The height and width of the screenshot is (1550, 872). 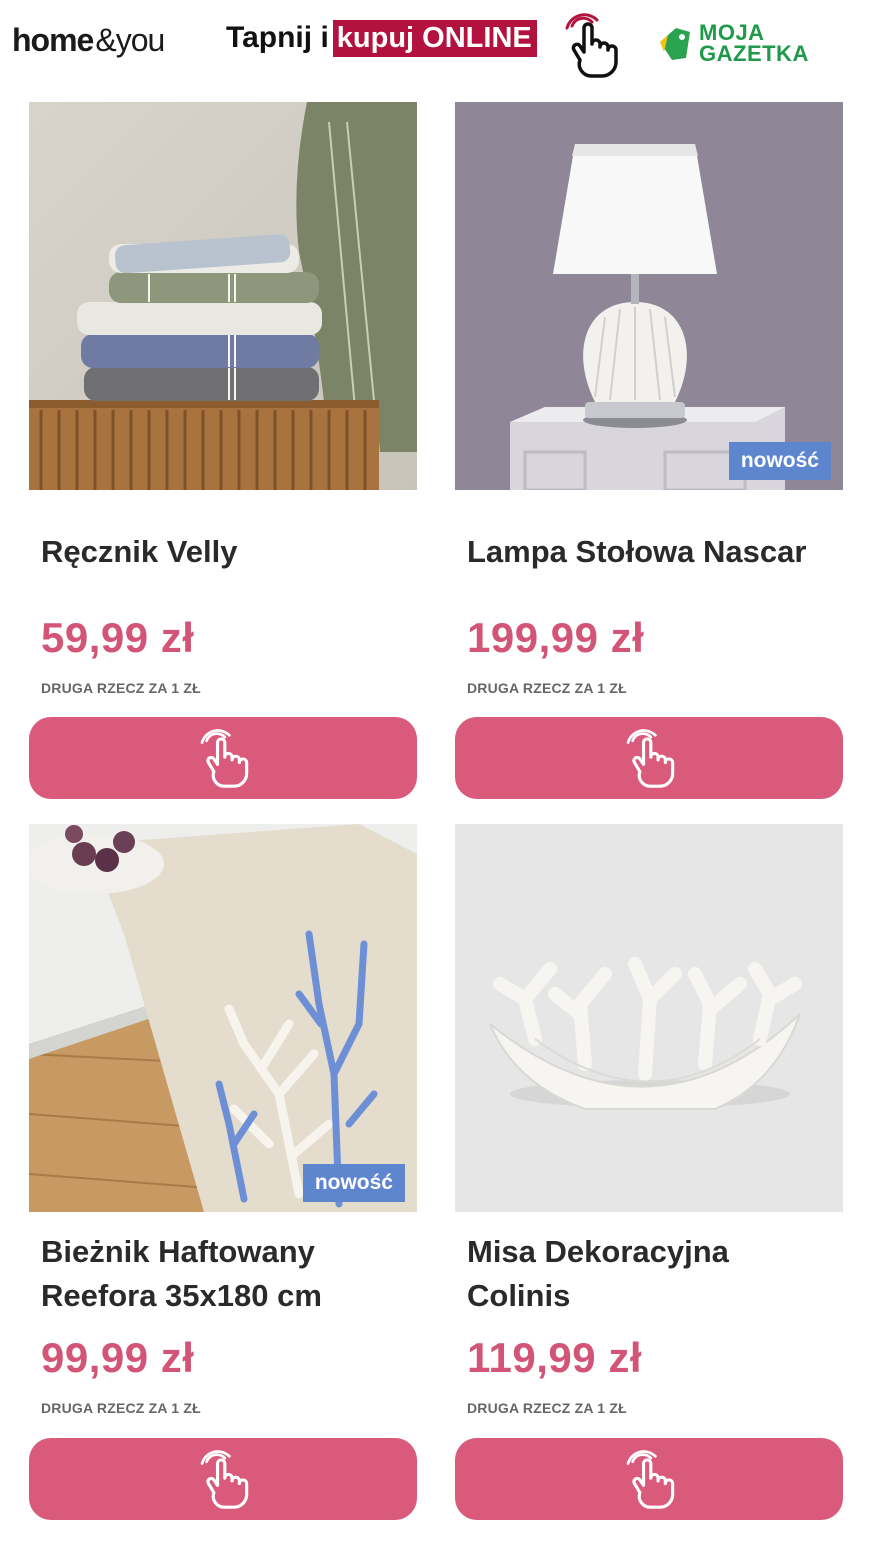 What do you see at coordinates (118, 1357) in the screenshot?
I see `product-price: 99,99 zł` at bounding box center [118, 1357].